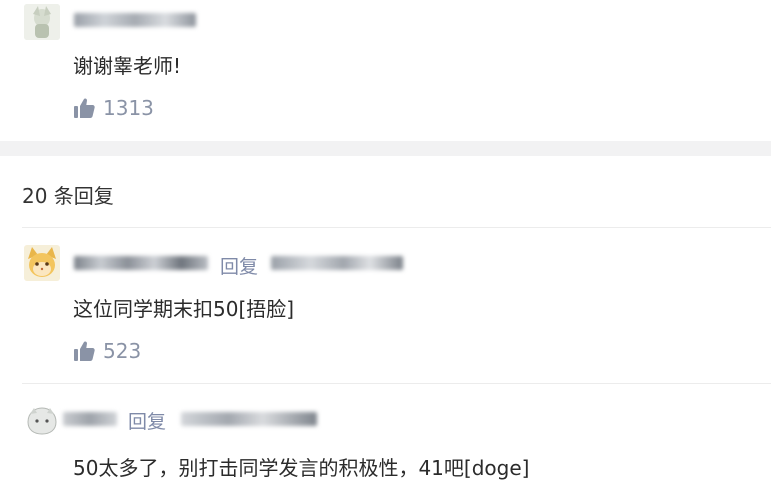 Image resolution: width=771 pixels, height=491 pixels. Describe the element at coordinates (127, 66) in the screenshot. I see `comment-text: 谢谢睾老师!` at that location.